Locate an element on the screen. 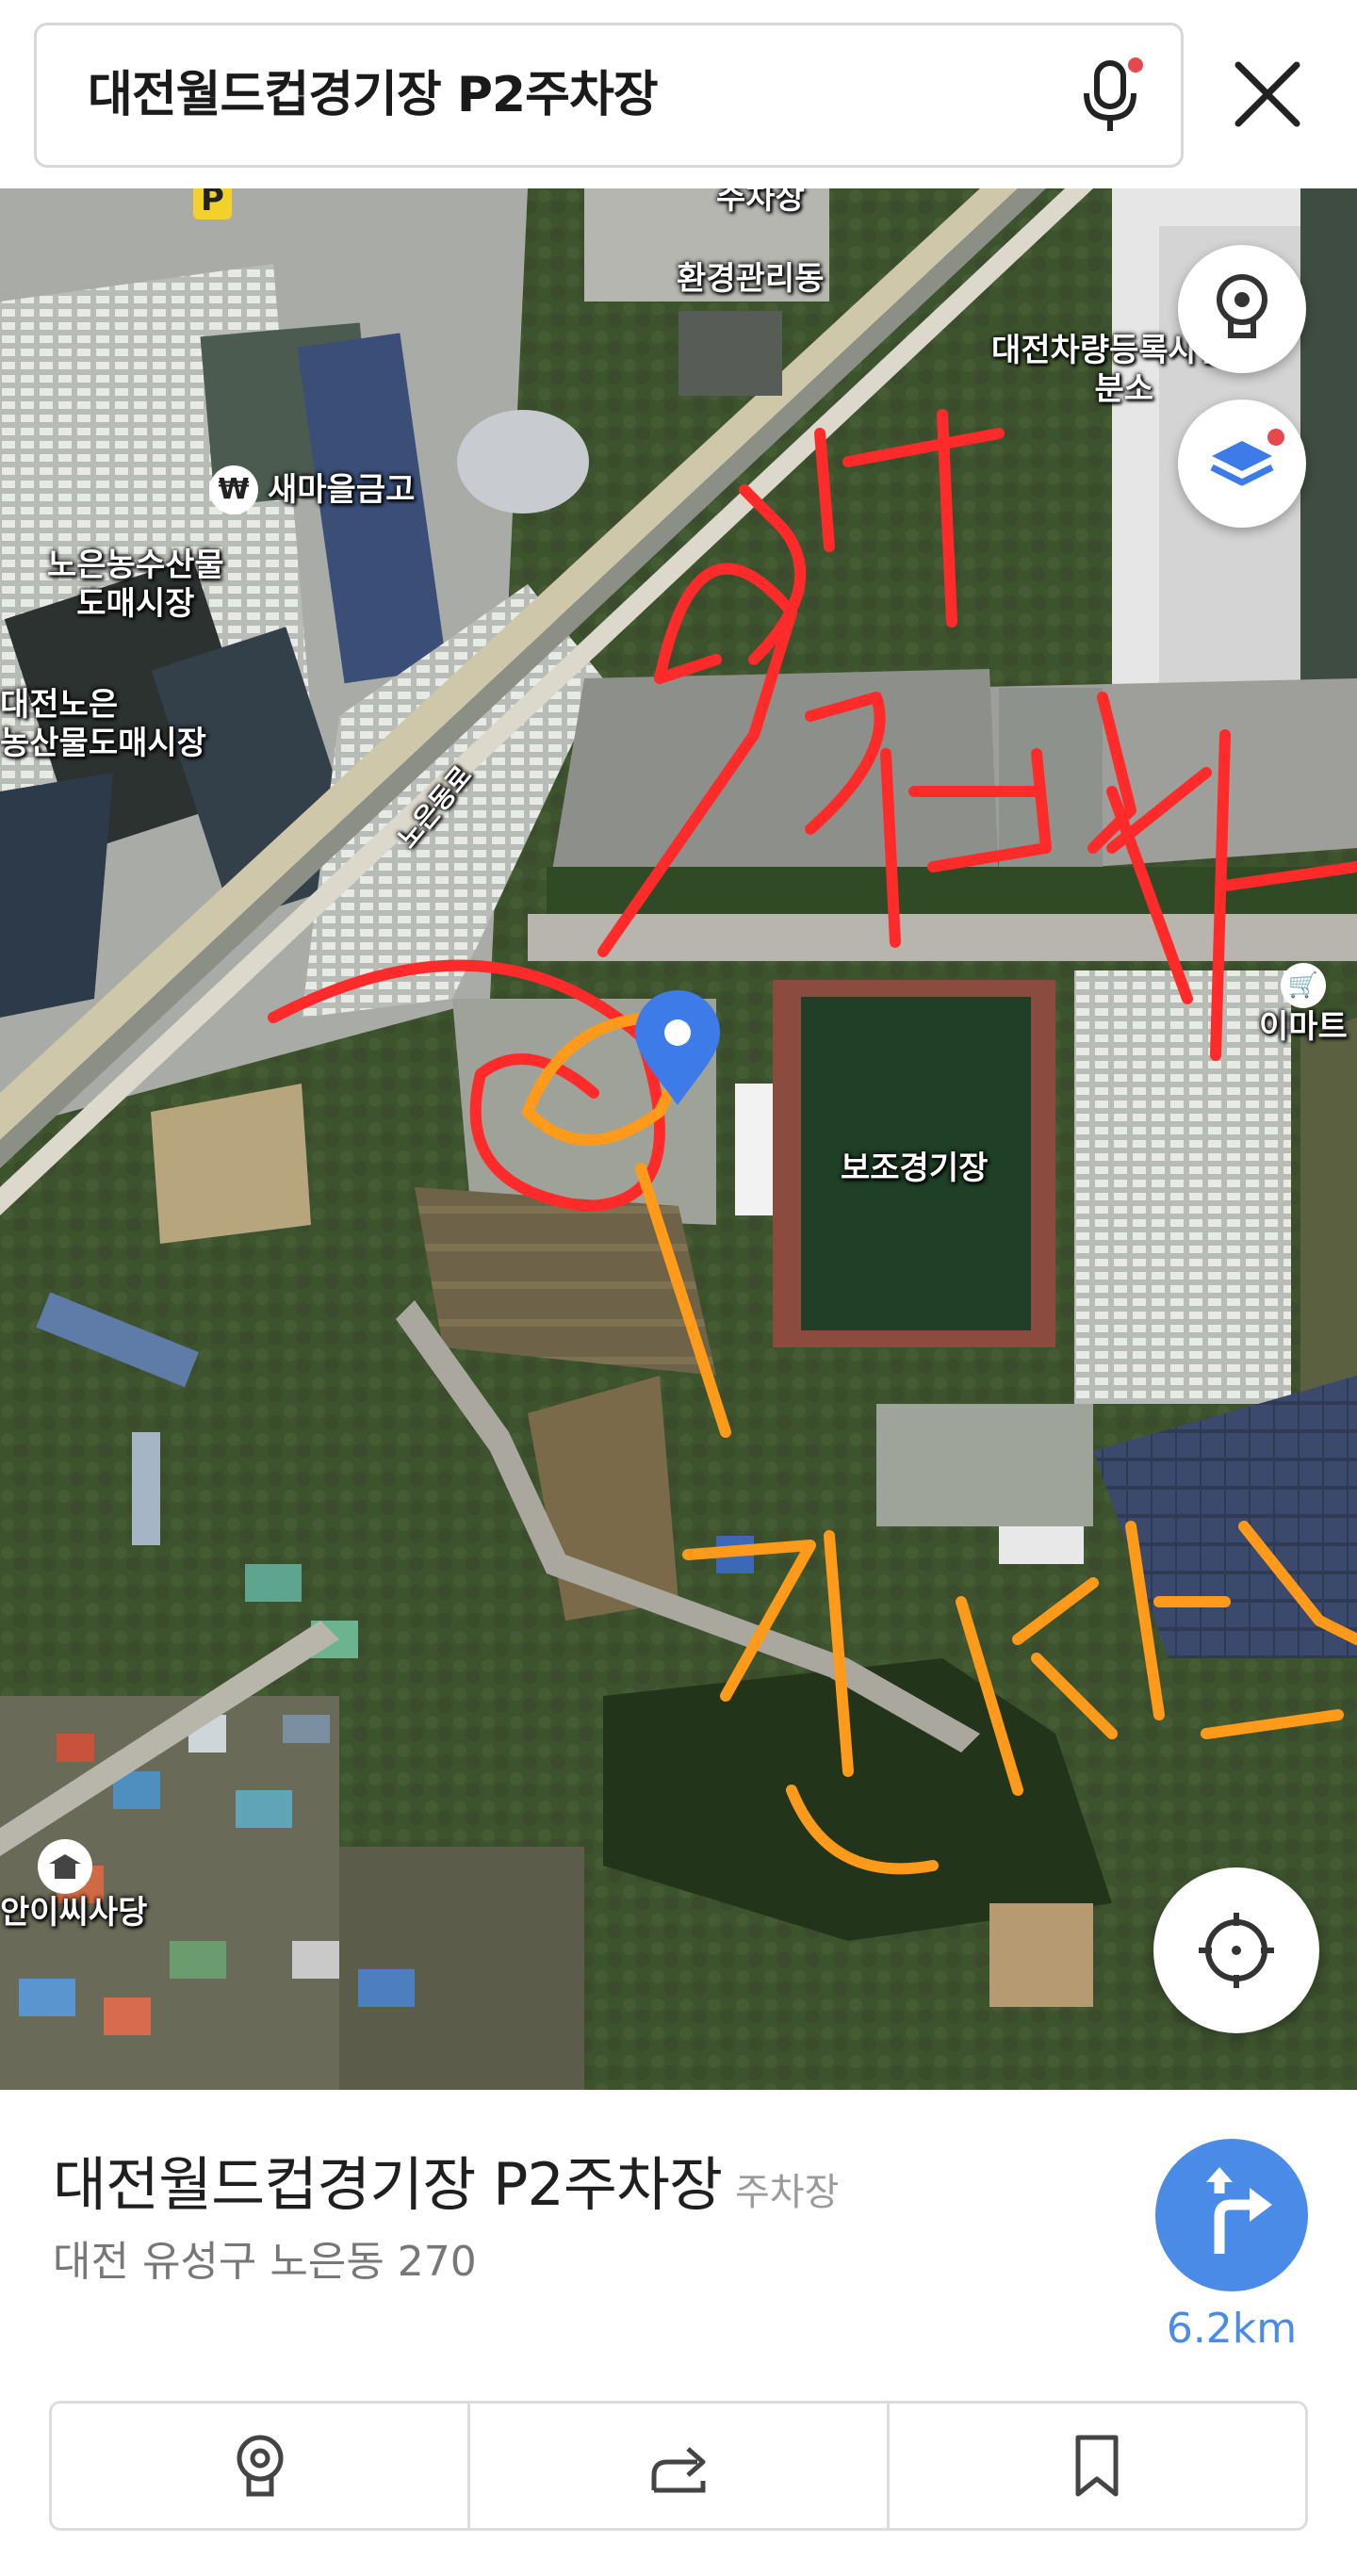  label-shrine-wrap: 안이씨사당 is located at coordinates (73, 1885).